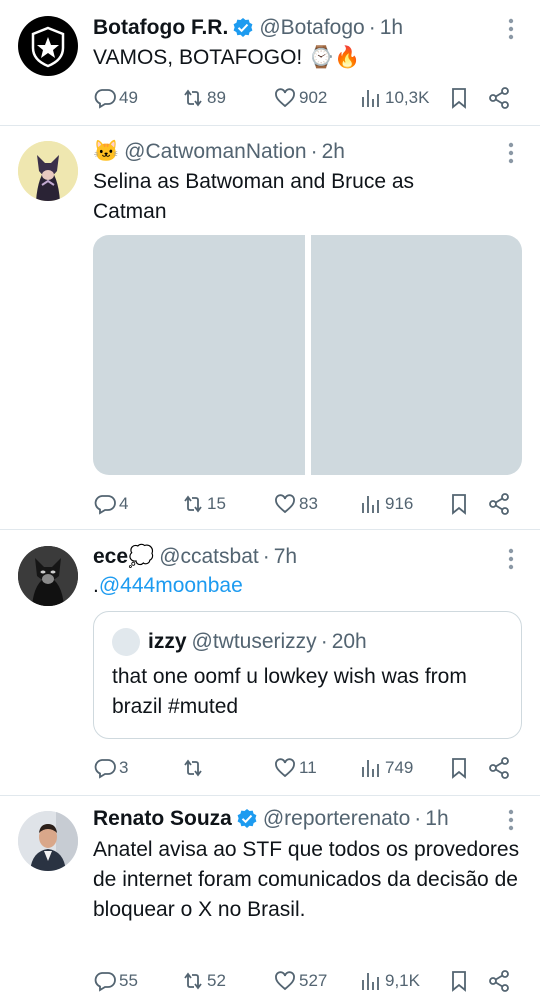 The height and width of the screenshot is (1000, 540). What do you see at coordinates (216, 980) in the screenshot?
I see `retweet-count: 52` at bounding box center [216, 980].